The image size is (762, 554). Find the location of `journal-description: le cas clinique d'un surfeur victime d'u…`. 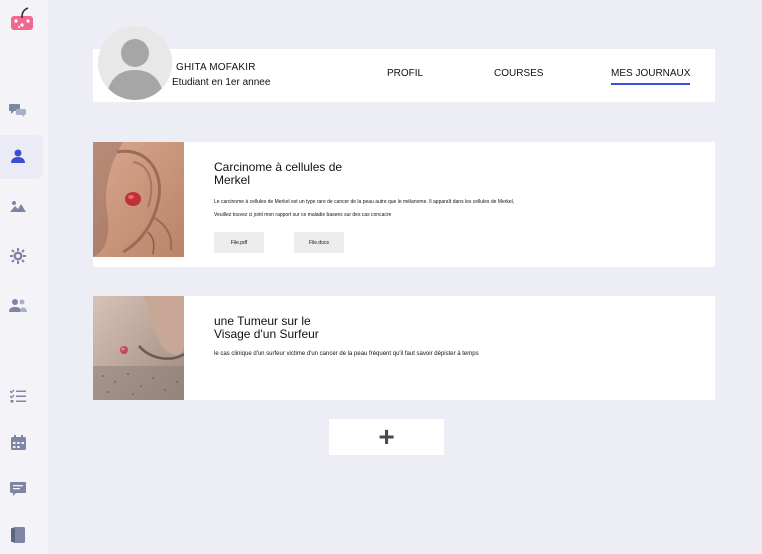

journal-description: le cas clinique d'un surfeur victime d'u… is located at coordinates (346, 354).